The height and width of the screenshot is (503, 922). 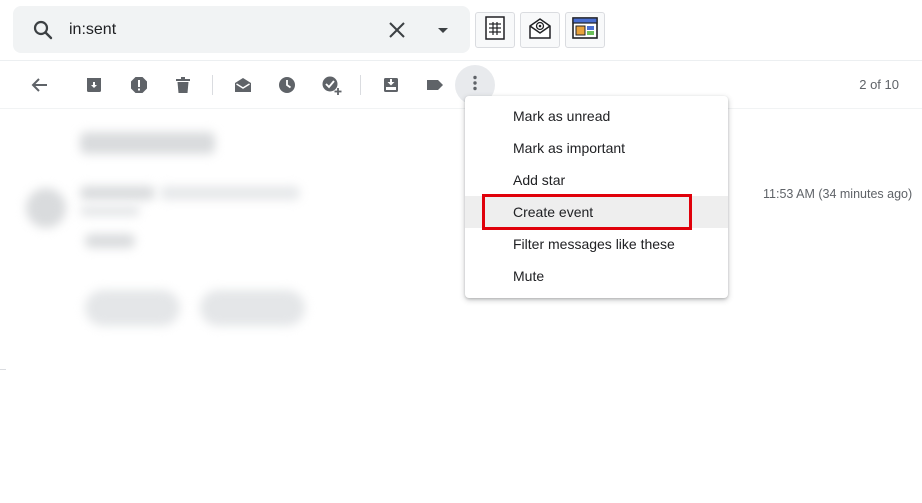 What do you see at coordinates (391, 85) in the screenshot?
I see `move-to-icon` at bounding box center [391, 85].